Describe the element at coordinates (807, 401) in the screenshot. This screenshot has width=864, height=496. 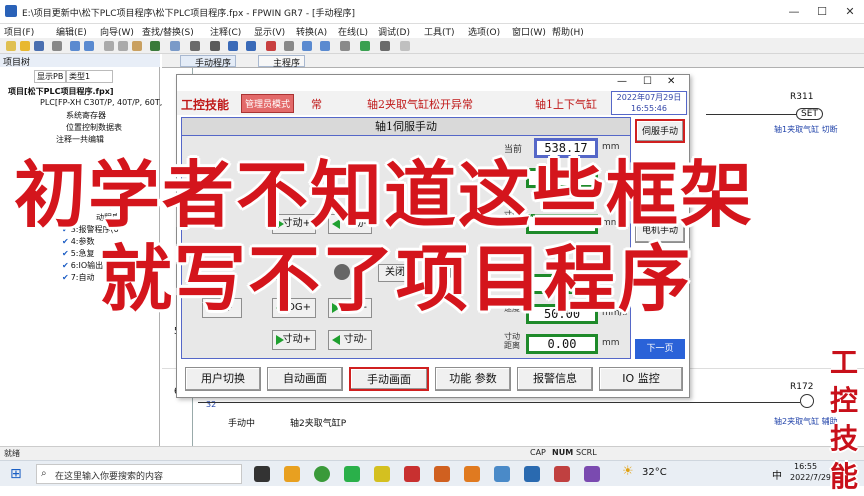
I see `output-coil` at that location.